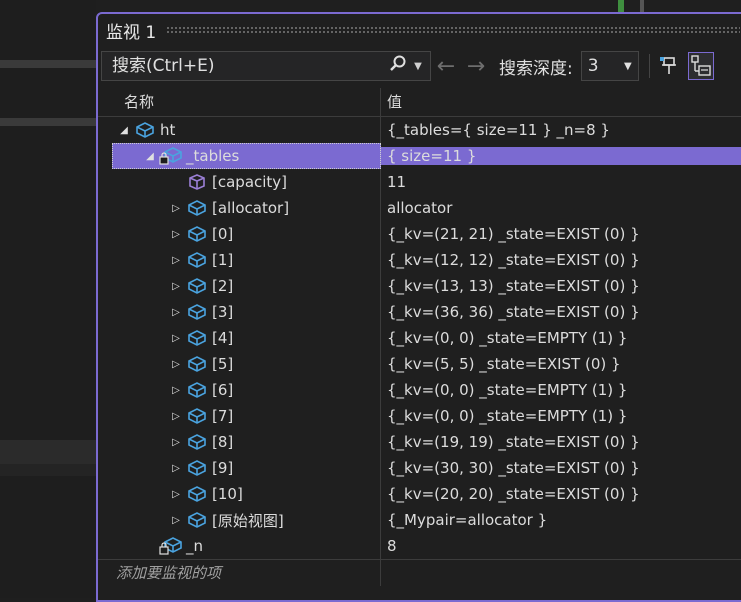  What do you see at coordinates (246, 338) in the screenshot?
I see `row-name-cell: ▷ [4]` at bounding box center [246, 338].